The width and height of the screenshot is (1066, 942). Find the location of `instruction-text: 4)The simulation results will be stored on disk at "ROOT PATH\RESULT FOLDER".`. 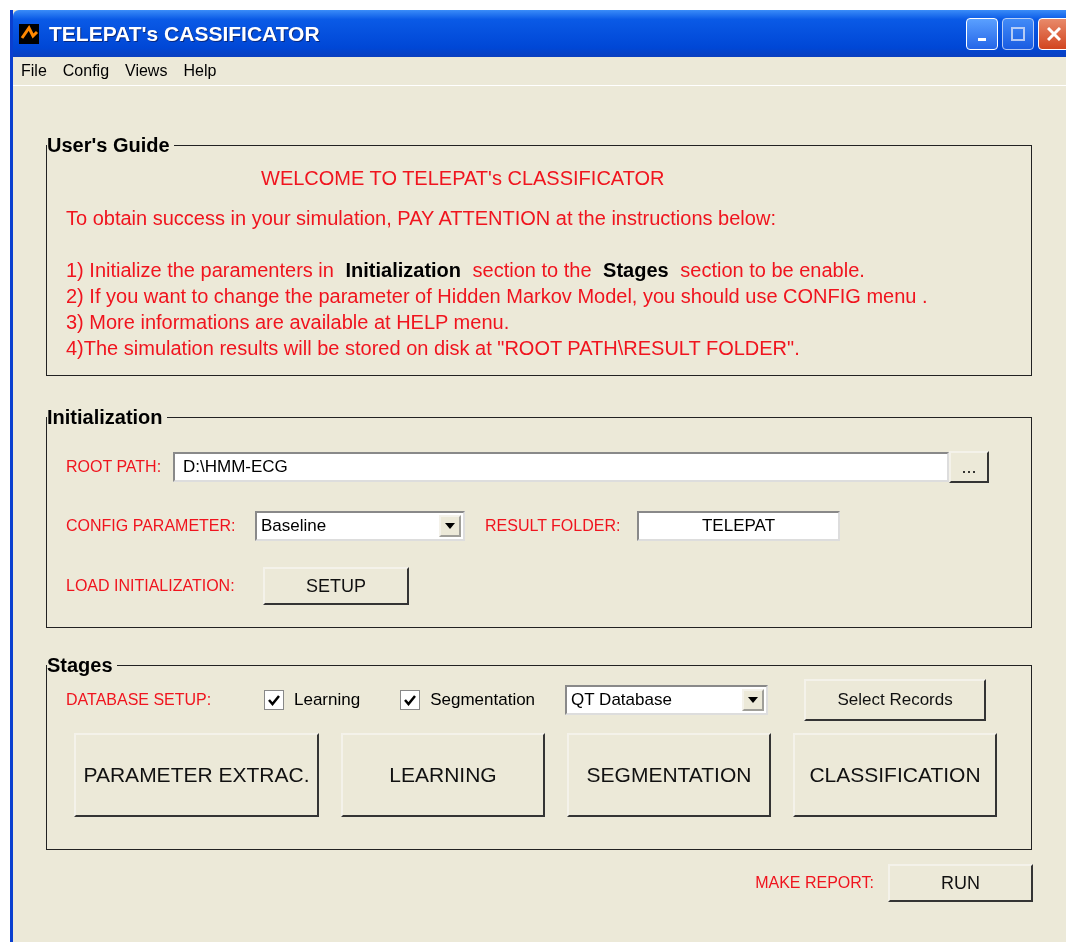

instruction-text: 4)The simulation results will be stored on disk at "ROOT PATH\RESULT FOLDER". is located at coordinates (433, 348).